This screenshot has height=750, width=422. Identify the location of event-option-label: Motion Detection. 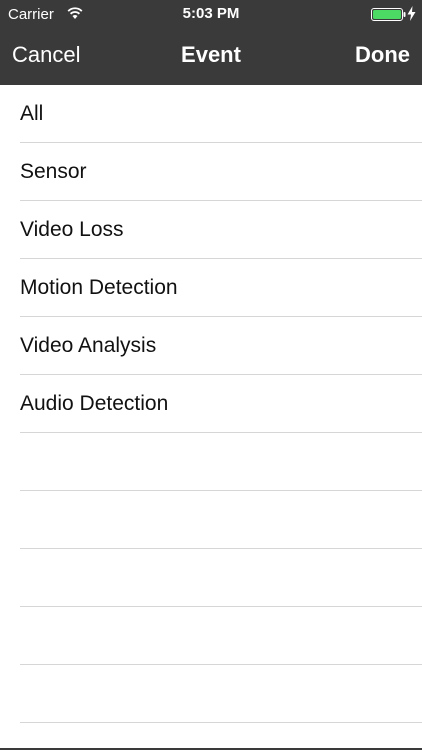
(99, 287).